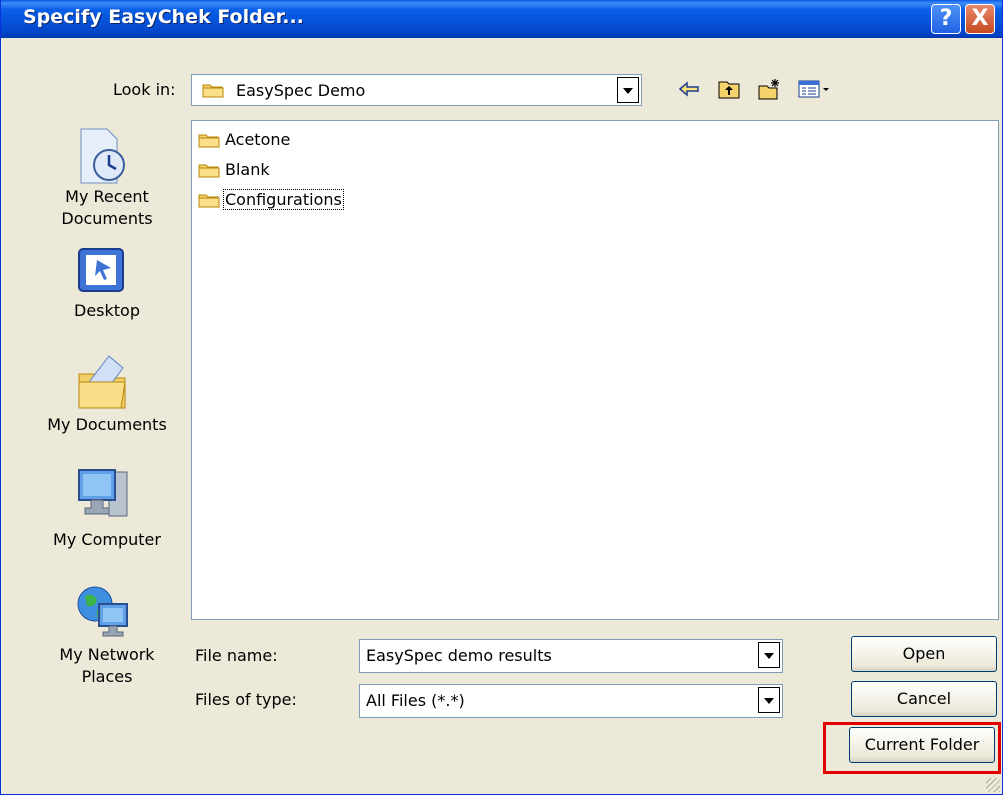 Image resolution: width=1003 pixels, height=795 pixels. Describe the element at coordinates (501, 19) in the screenshot. I see `title-bar: Specify EasyChek Folder... ? X` at that location.